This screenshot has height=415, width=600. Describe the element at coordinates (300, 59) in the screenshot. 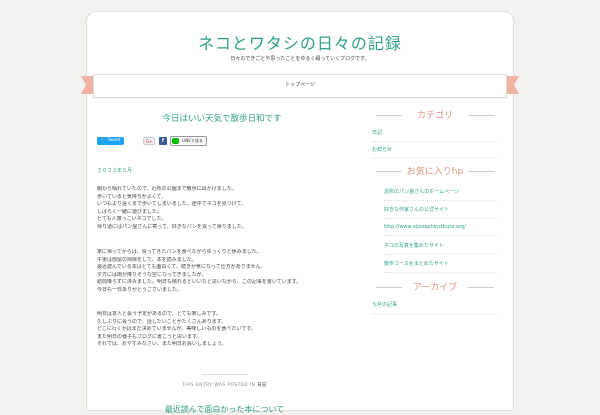

I see `site-description: 日々のできごとや思ったことをゆるく綴っていくブログです。` at that location.